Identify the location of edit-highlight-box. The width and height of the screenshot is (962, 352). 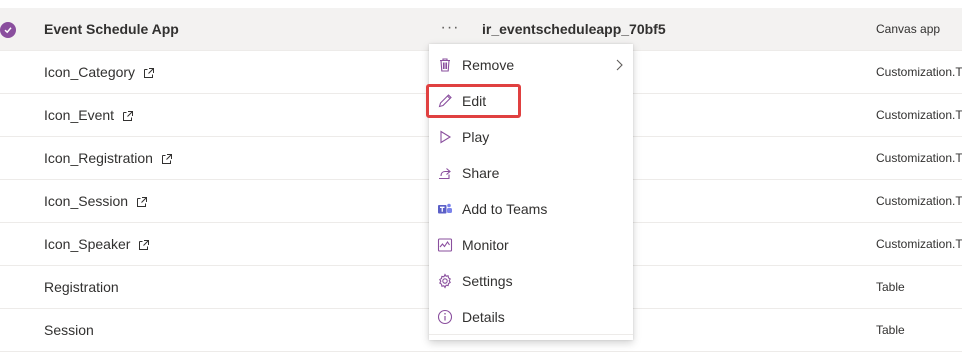
(473, 101).